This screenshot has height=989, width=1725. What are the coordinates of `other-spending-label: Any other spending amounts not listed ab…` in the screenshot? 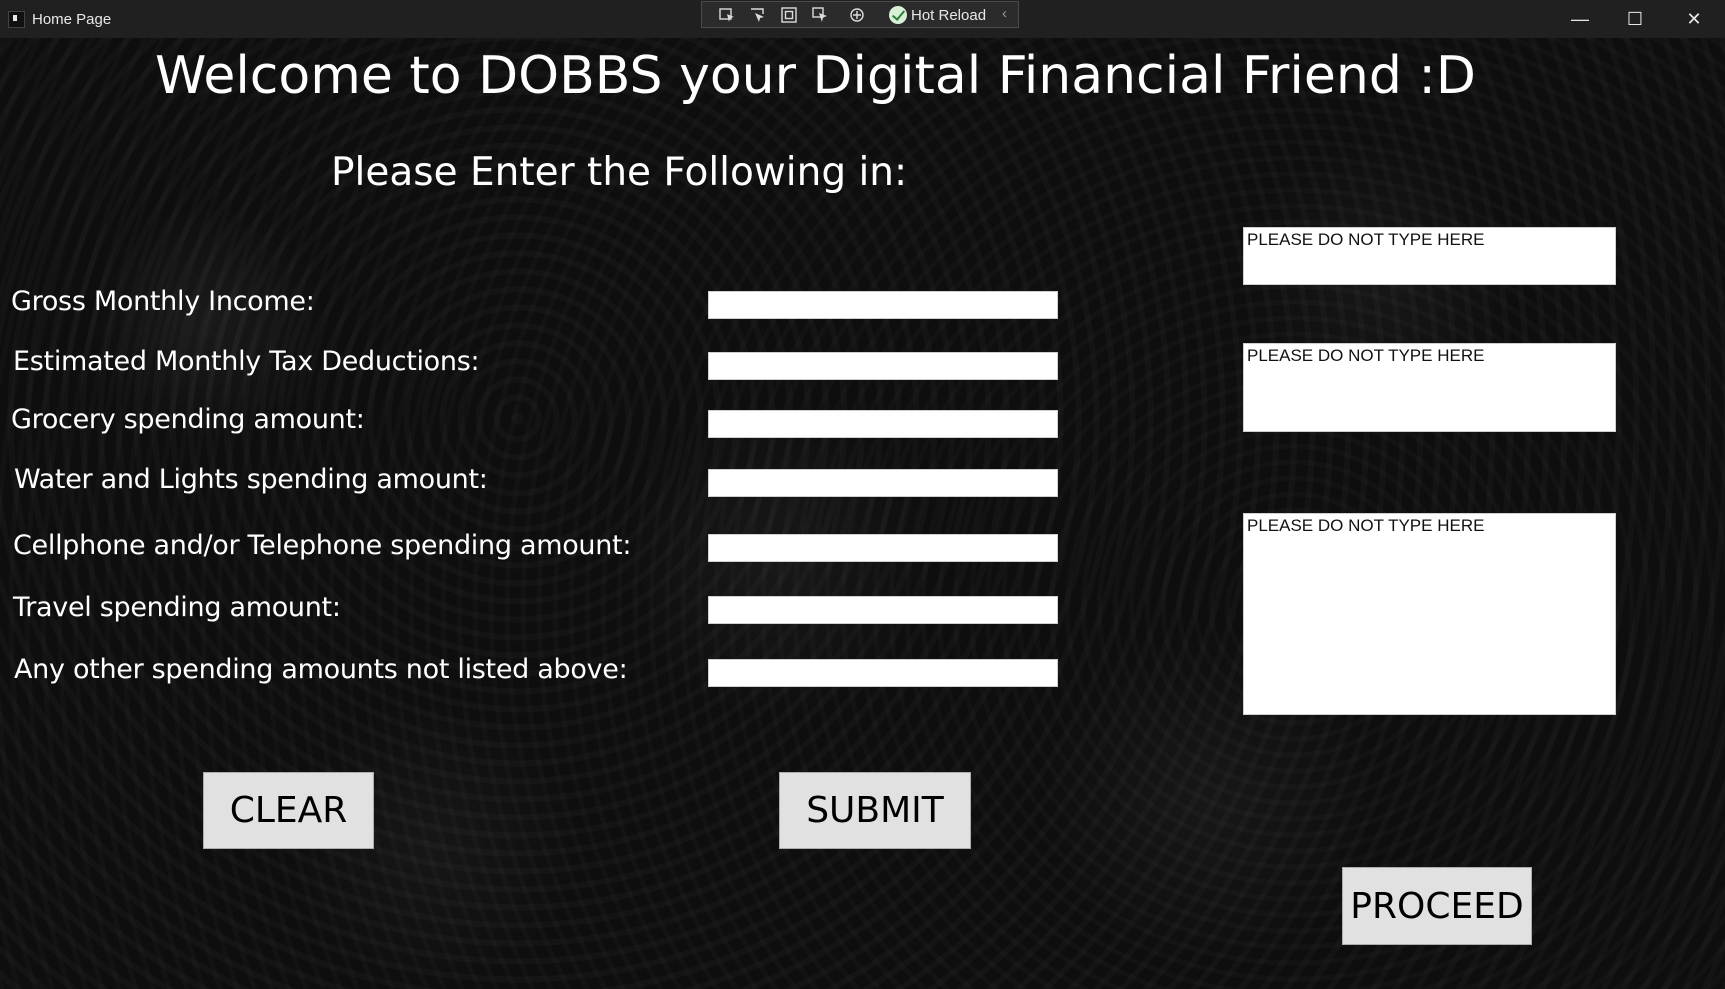 It's located at (321, 669).